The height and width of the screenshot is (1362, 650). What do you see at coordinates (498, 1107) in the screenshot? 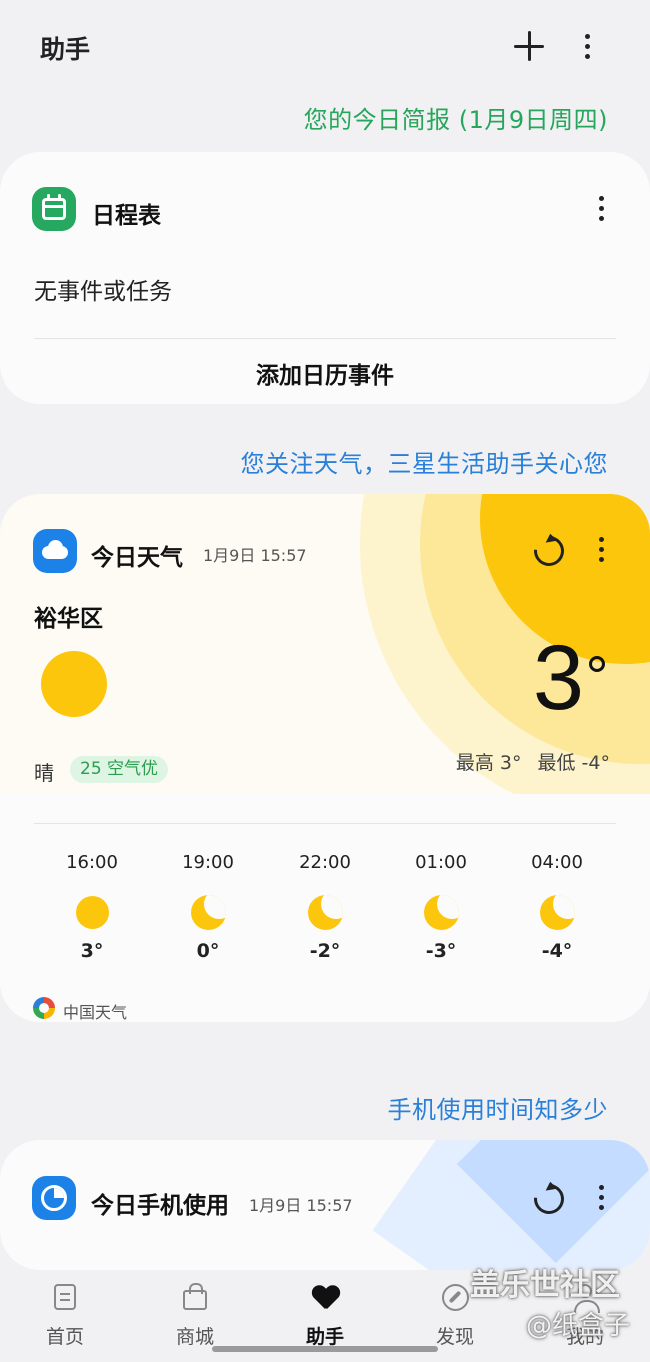
I see `usage-intro-link: 手机使用时间知多少` at bounding box center [498, 1107].